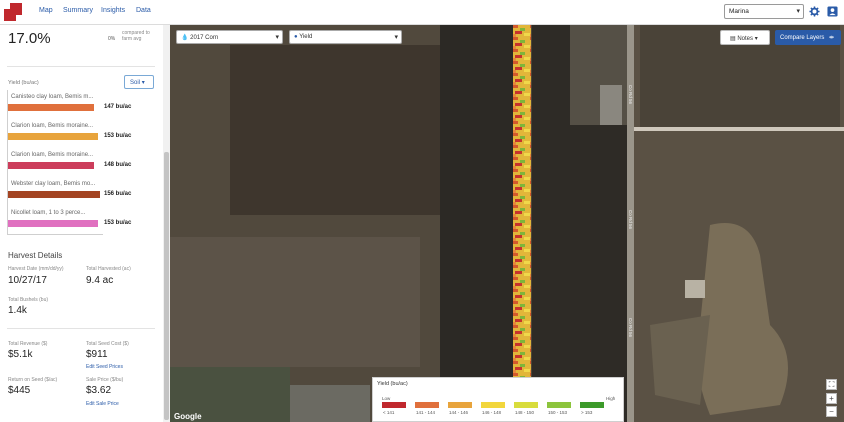 The width and height of the screenshot is (844, 422). Describe the element at coordinates (204, 38) in the screenshot. I see `season-dropdown-value: 2017 Corn` at that location.